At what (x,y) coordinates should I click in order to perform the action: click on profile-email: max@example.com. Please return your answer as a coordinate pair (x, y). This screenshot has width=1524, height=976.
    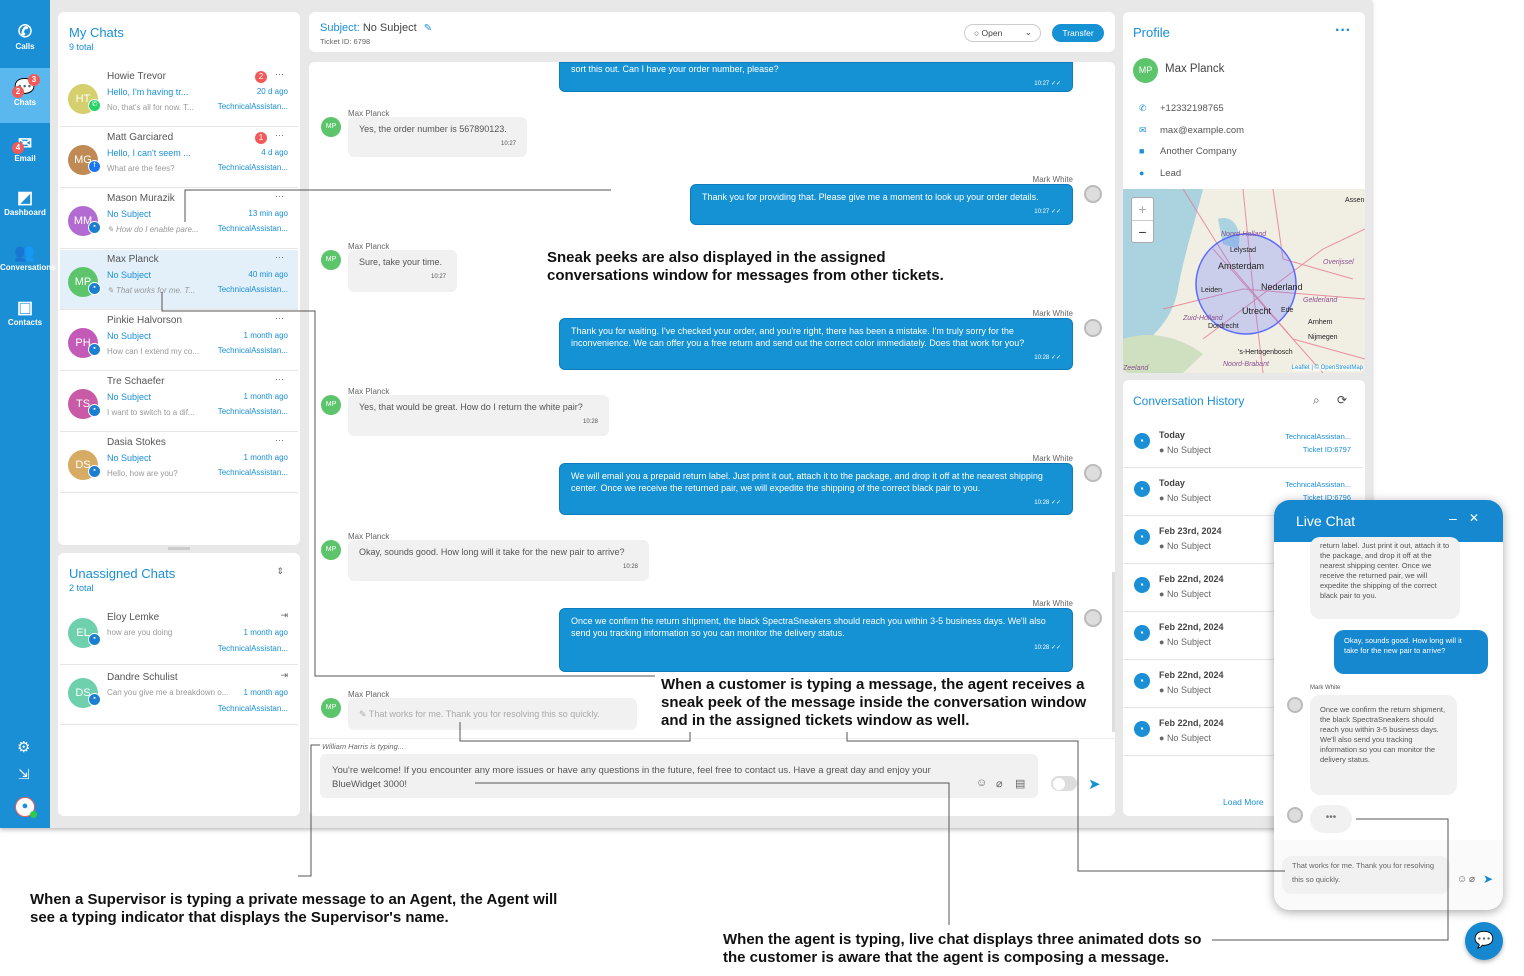
    Looking at the image, I should click on (1202, 131).